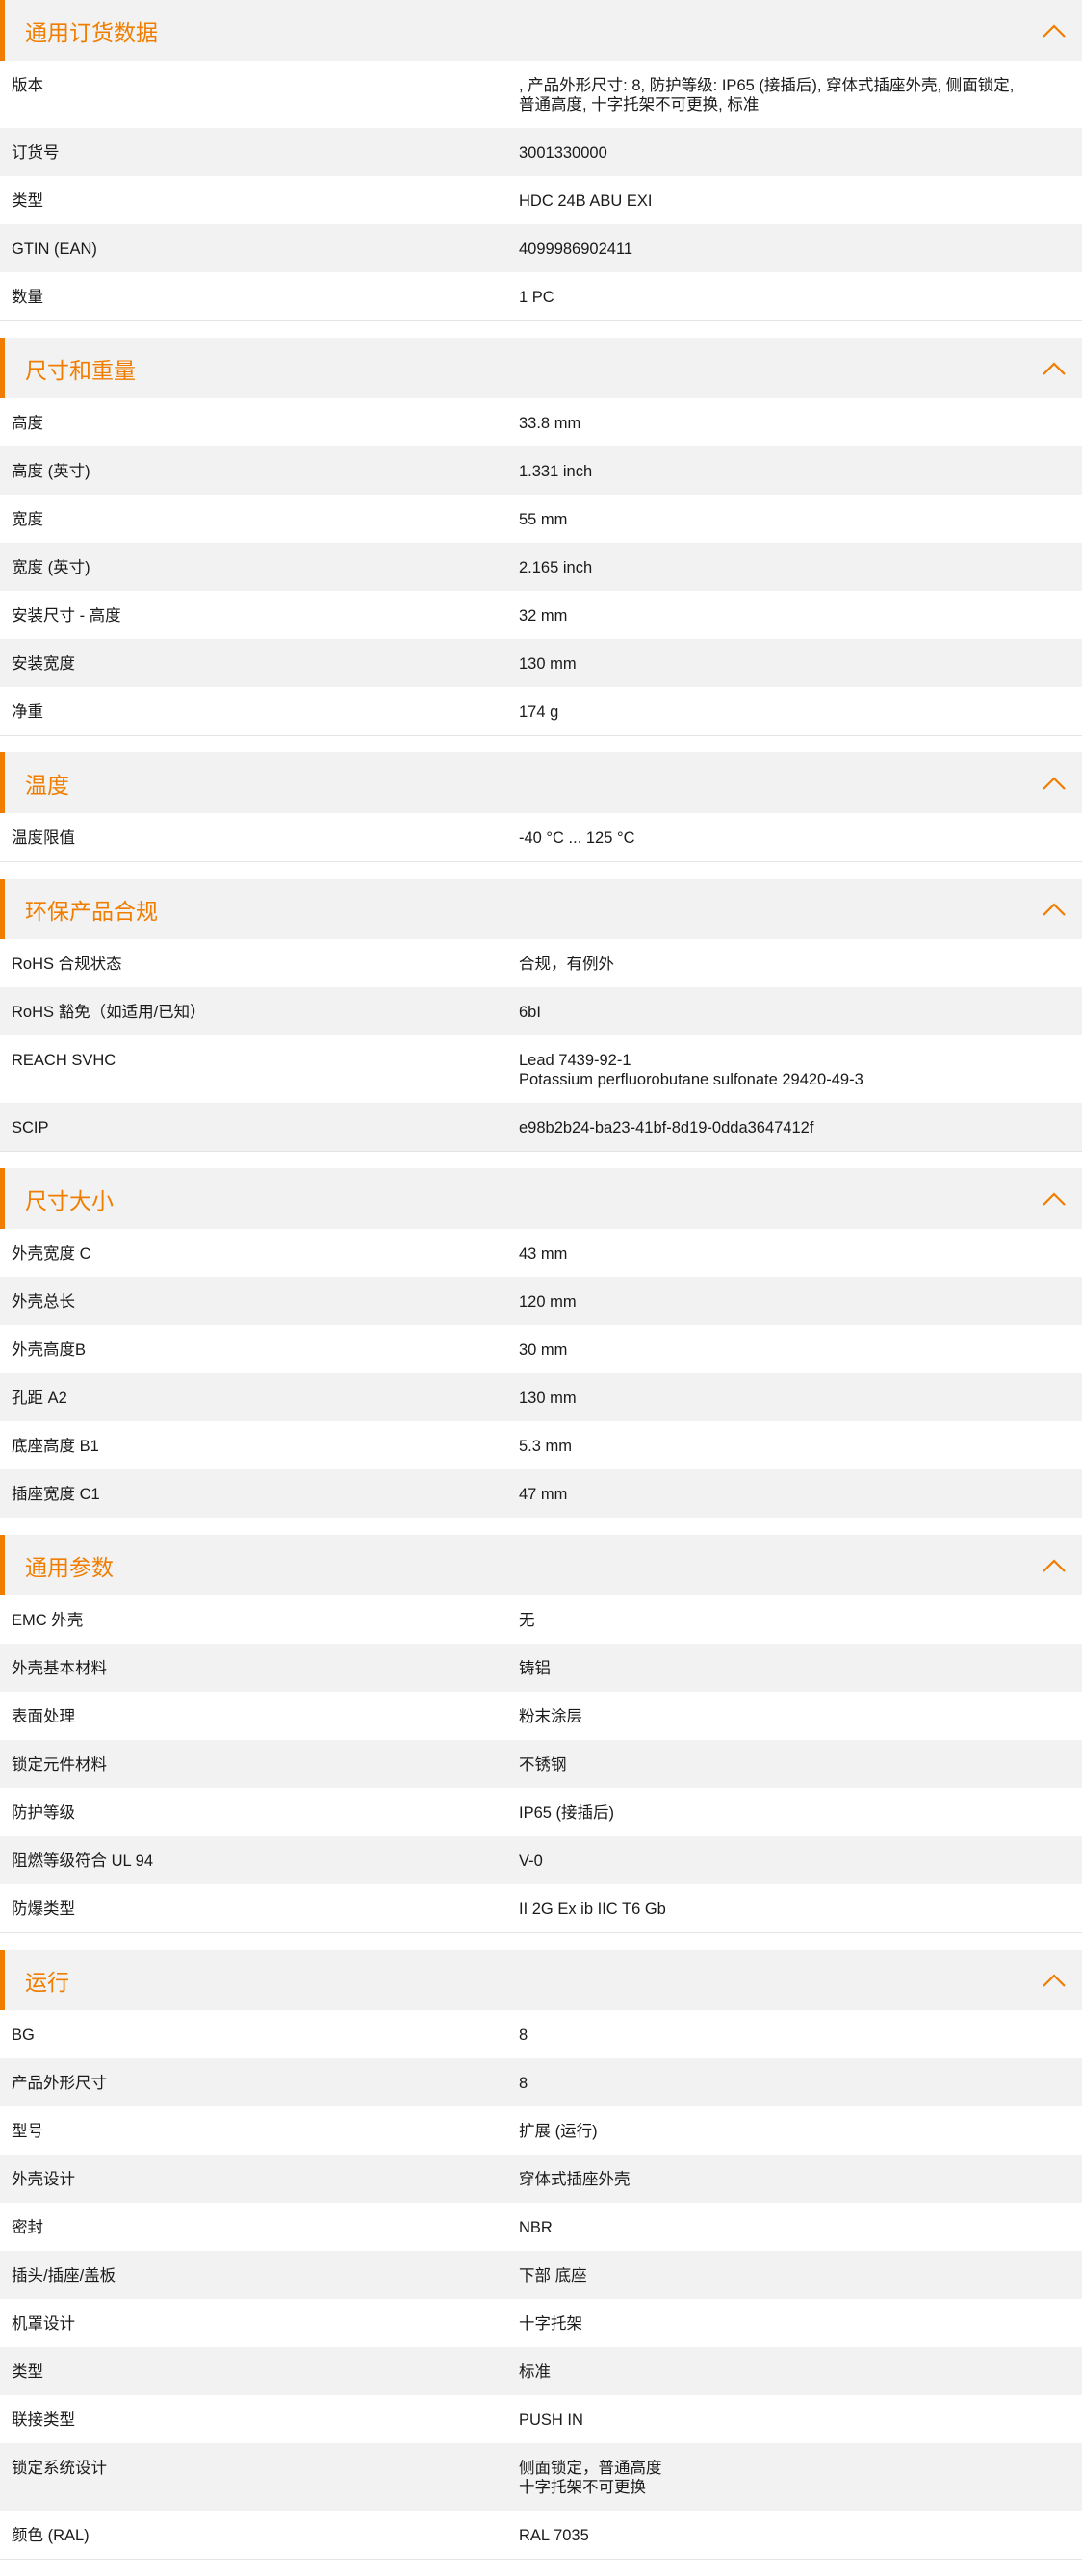  Describe the element at coordinates (543, 1494) in the screenshot. I see `spec-value-line: 47 mm` at that location.